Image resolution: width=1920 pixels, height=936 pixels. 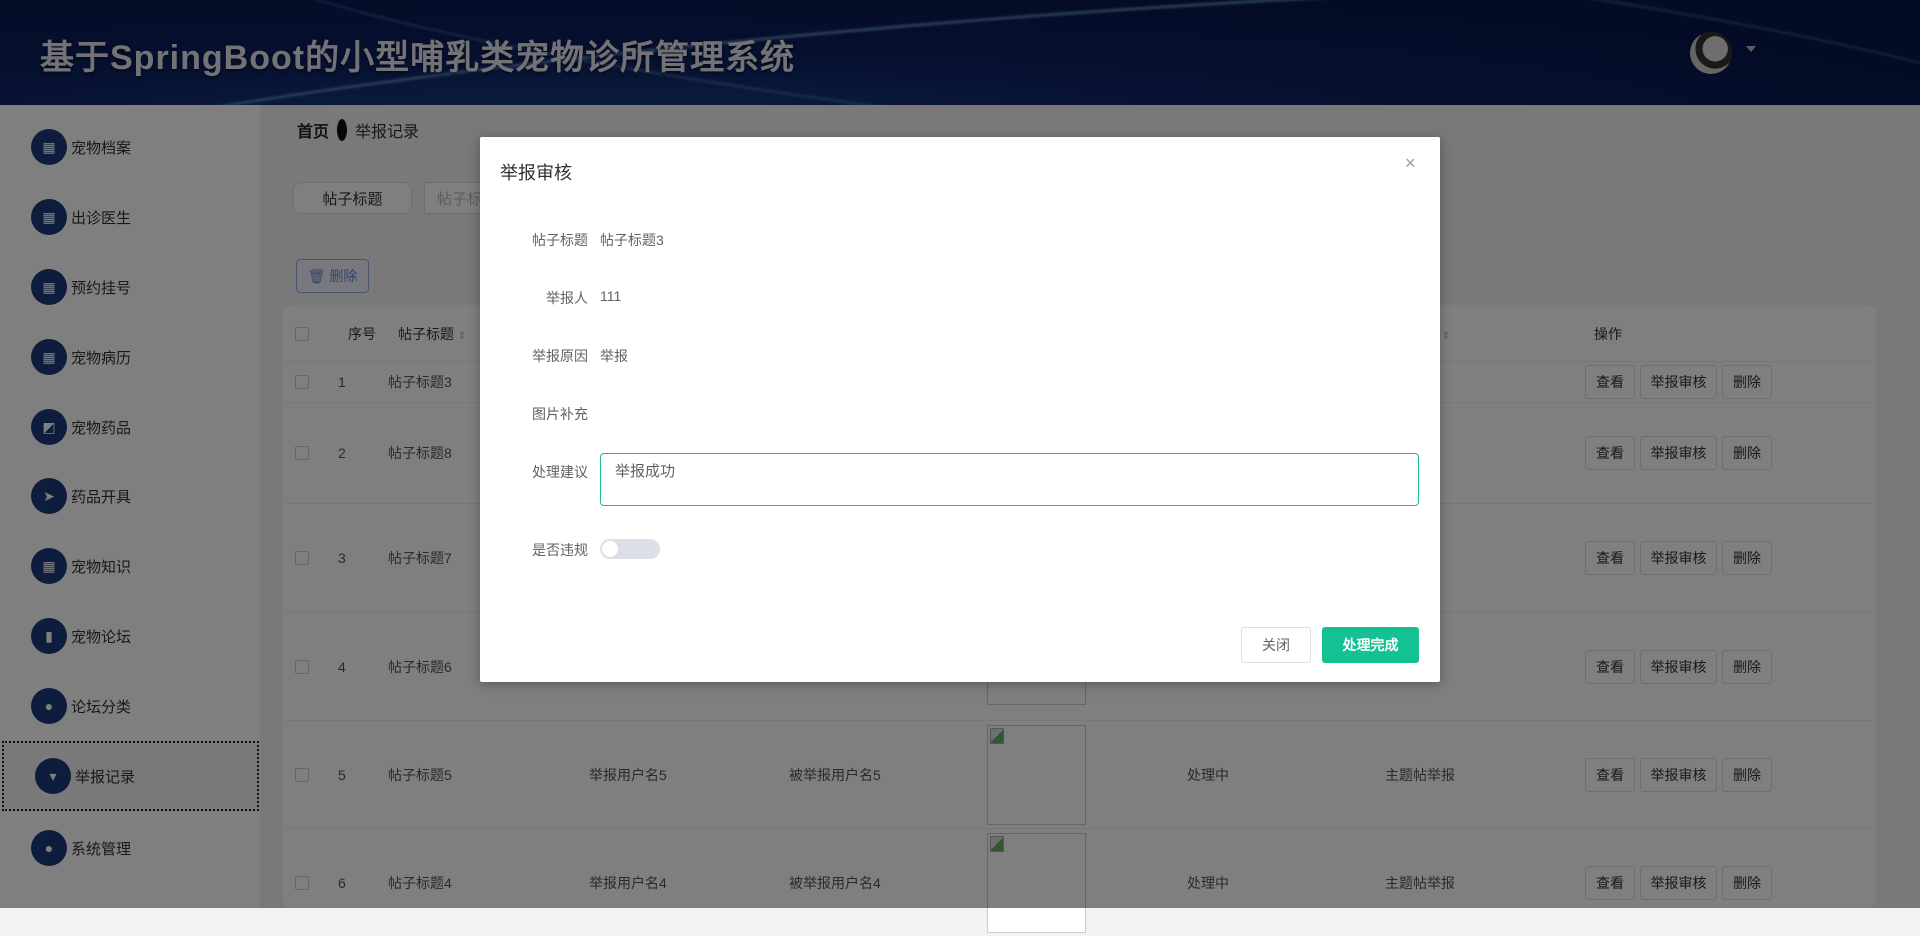 I want to click on post-title-value: 帖子标题3, so click(x=632, y=240).